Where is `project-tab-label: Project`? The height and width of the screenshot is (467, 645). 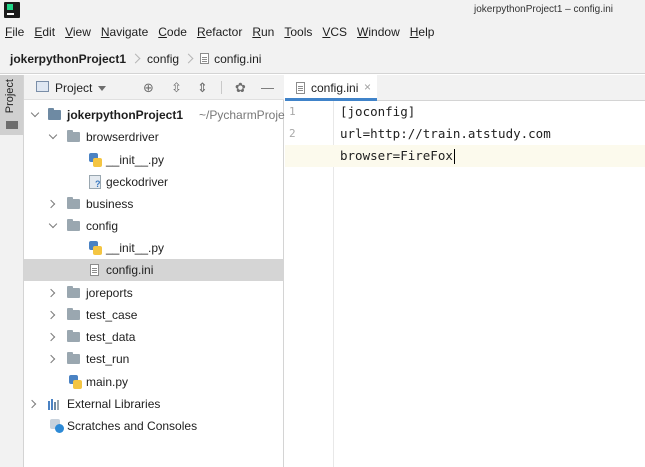
project-tab-label: Project is located at coordinates (10, 96).